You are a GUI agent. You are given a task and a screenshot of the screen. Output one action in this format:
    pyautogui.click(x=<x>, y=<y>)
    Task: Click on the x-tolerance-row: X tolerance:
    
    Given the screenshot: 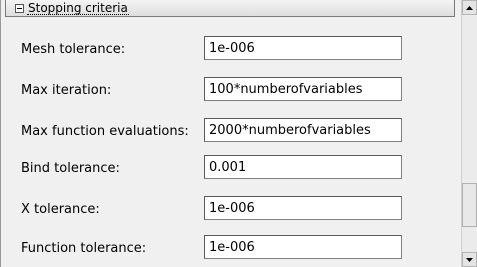 What is the action you would take?
    pyautogui.click(x=230, y=210)
    